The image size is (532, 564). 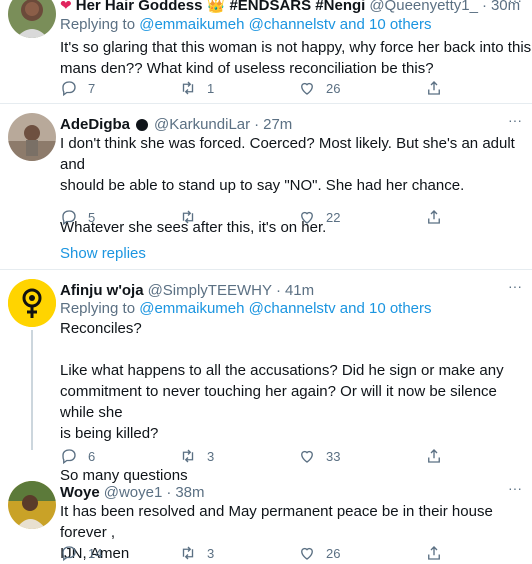 What do you see at coordinates (32, 390) in the screenshot?
I see `thread-line` at bounding box center [32, 390].